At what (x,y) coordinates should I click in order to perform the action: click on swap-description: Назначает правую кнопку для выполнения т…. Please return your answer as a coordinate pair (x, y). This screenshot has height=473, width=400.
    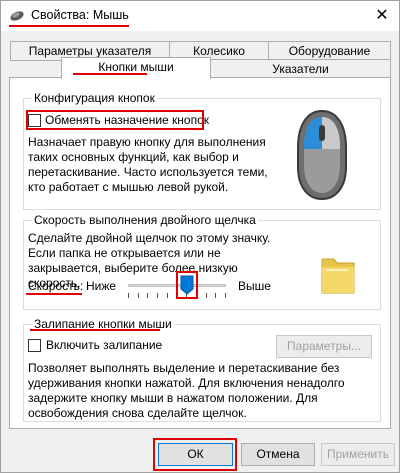
    Looking at the image, I should click on (148, 164).